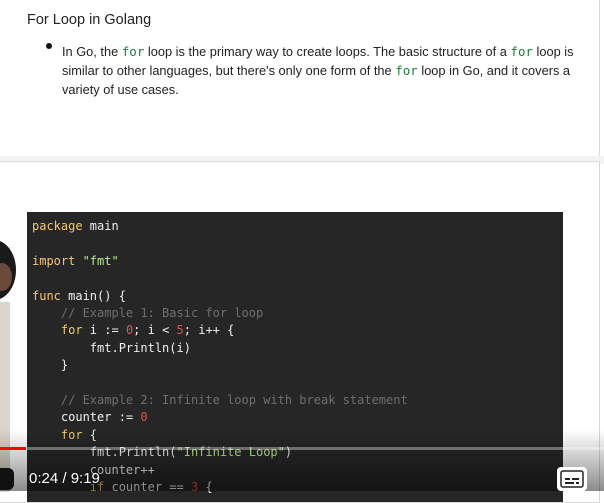 Image resolution: width=604 pixels, height=503 pixels. I want to click on code-line: counter := 0, so click(90, 417).